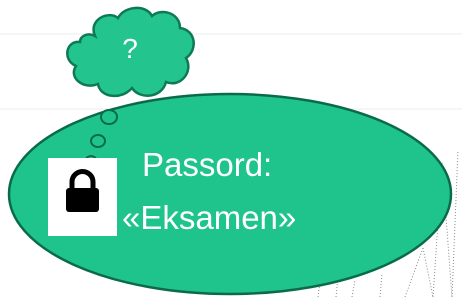 Image resolution: width=463 pixels, height=297 pixels. I want to click on thought-dot-large, so click(109, 117).